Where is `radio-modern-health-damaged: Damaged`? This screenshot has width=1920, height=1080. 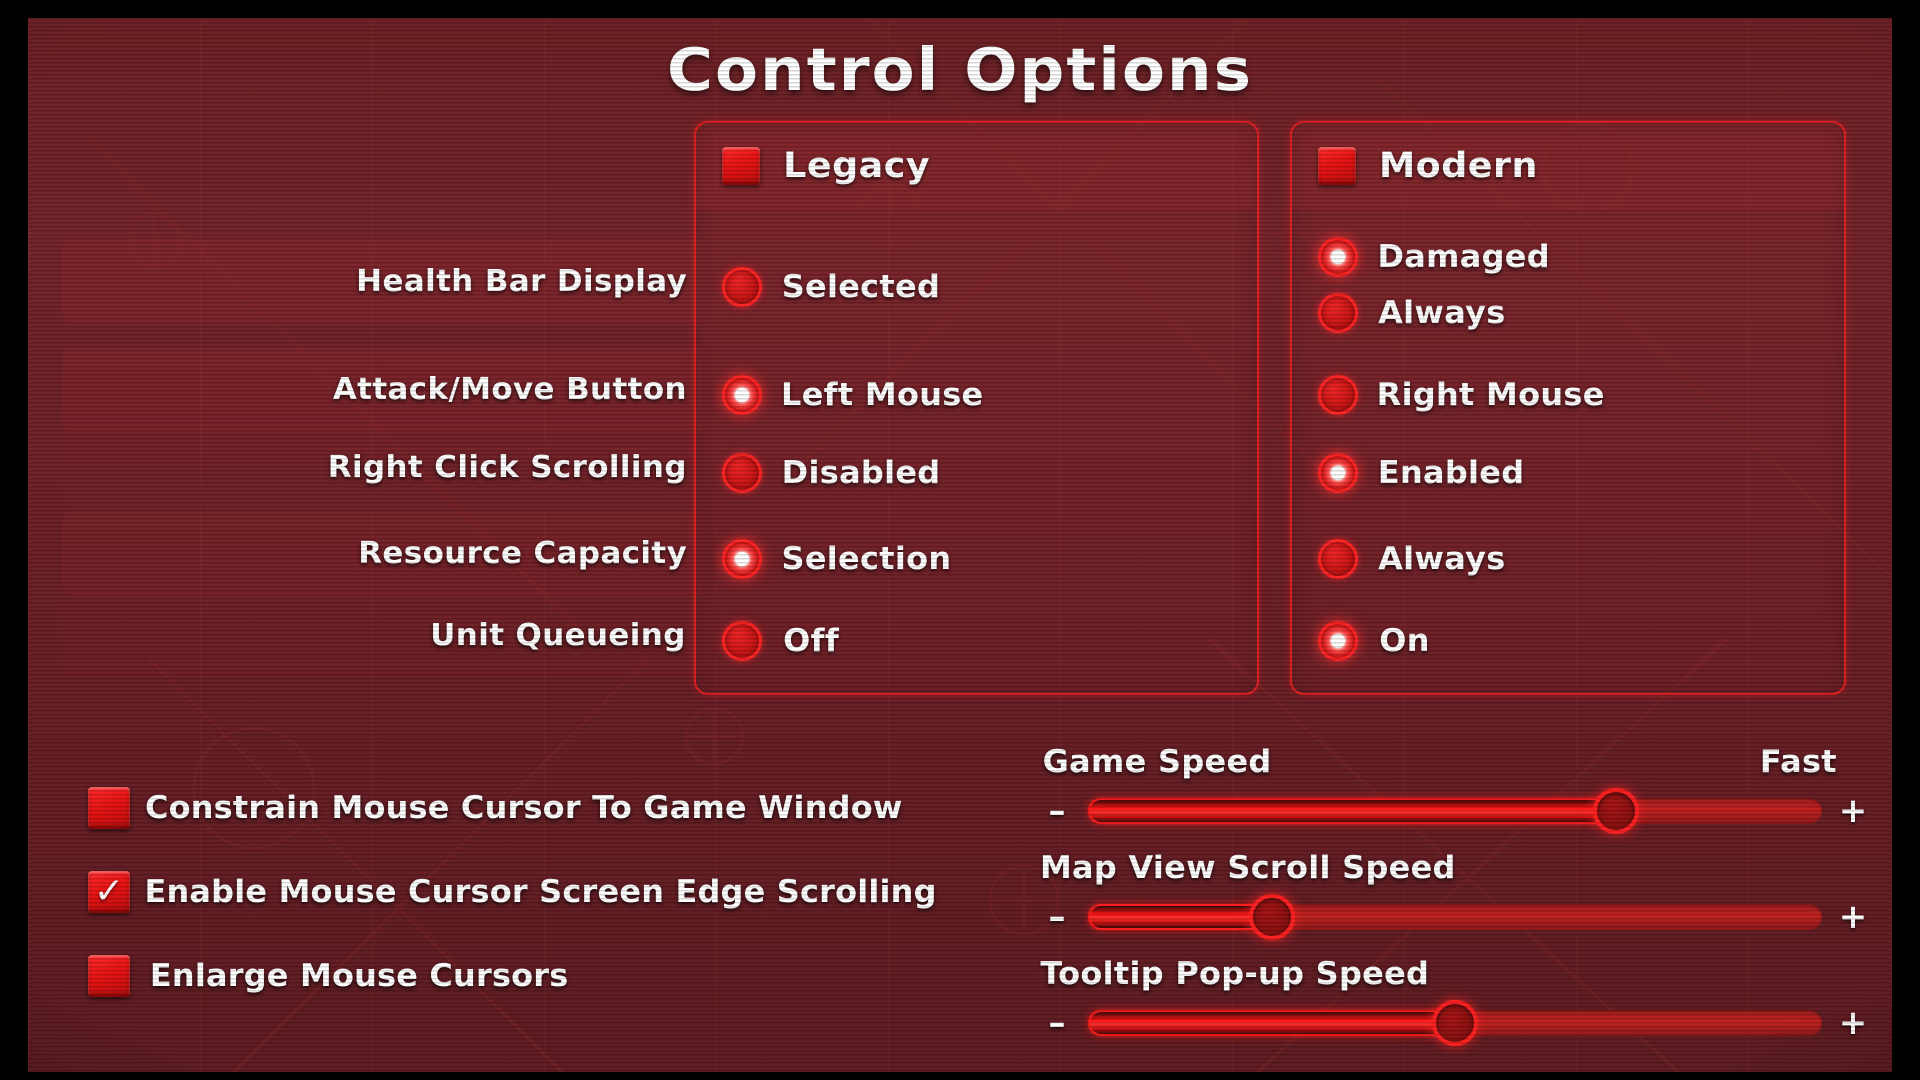 radio-modern-health-damaged: Damaged is located at coordinates (1434, 257).